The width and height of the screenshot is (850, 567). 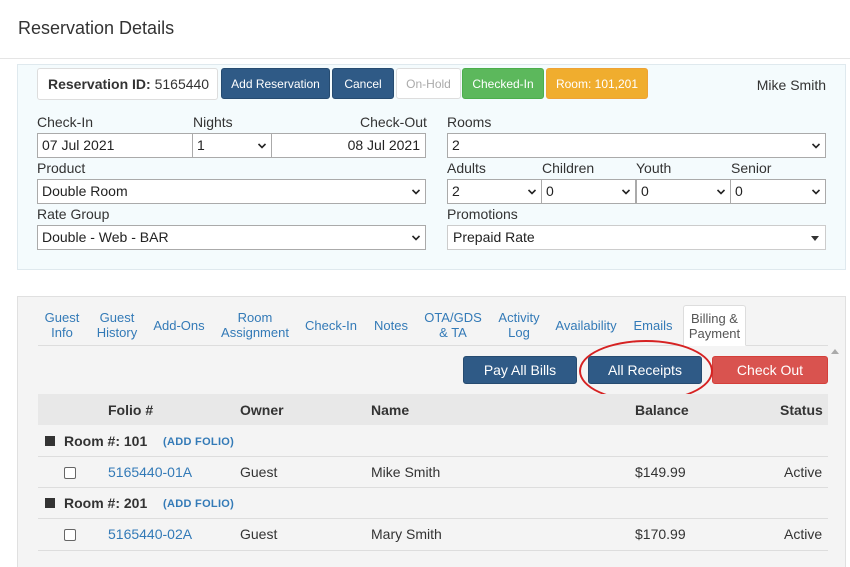 What do you see at coordinates (61, 168) in the screenshot?
I see `product-label: Product` at bounding box center [61, 168].